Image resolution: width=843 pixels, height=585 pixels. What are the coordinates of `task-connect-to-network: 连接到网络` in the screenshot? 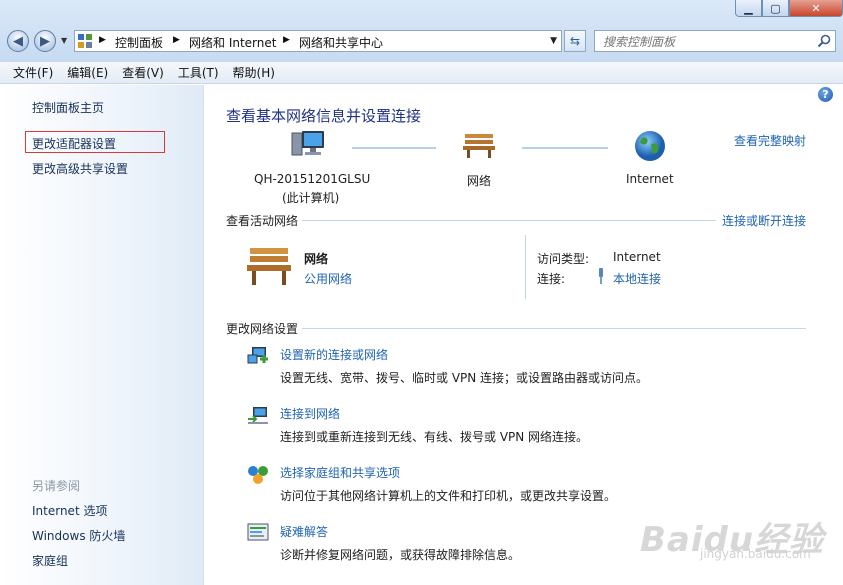 It's located at (310, 413).